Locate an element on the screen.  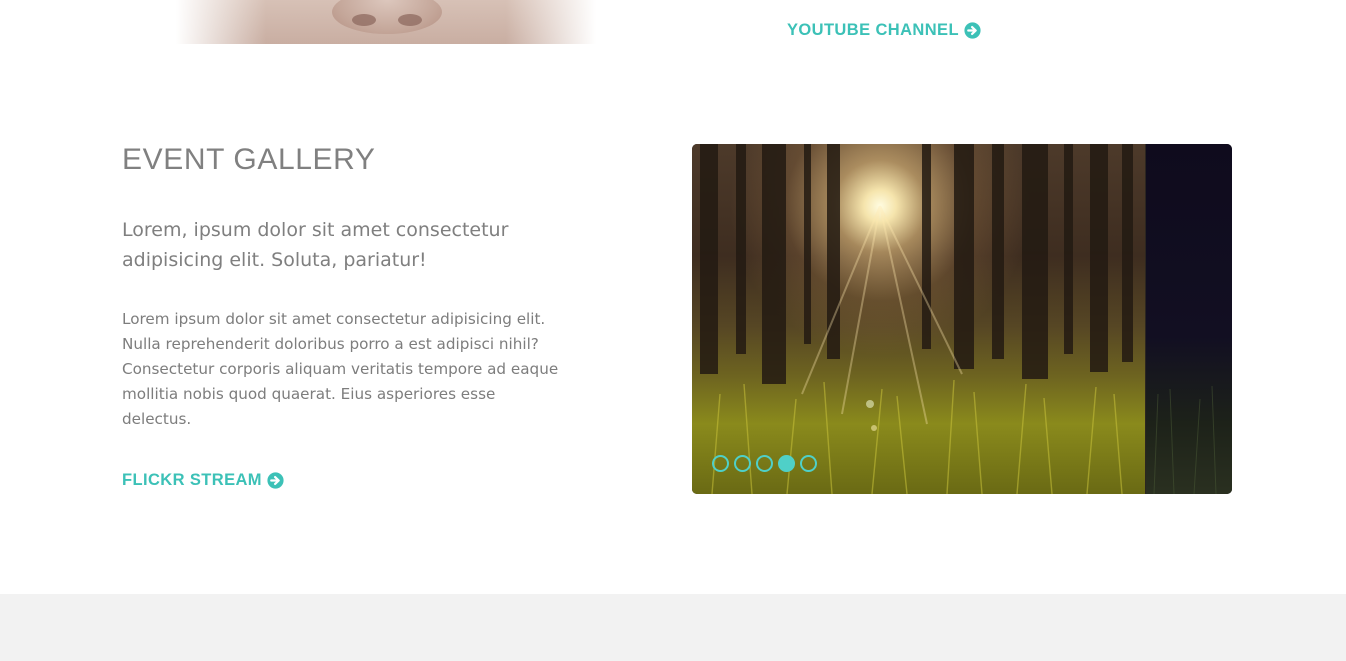
flickr-stream-label: FLICKR STREAM is located at coordinates (192, 480).